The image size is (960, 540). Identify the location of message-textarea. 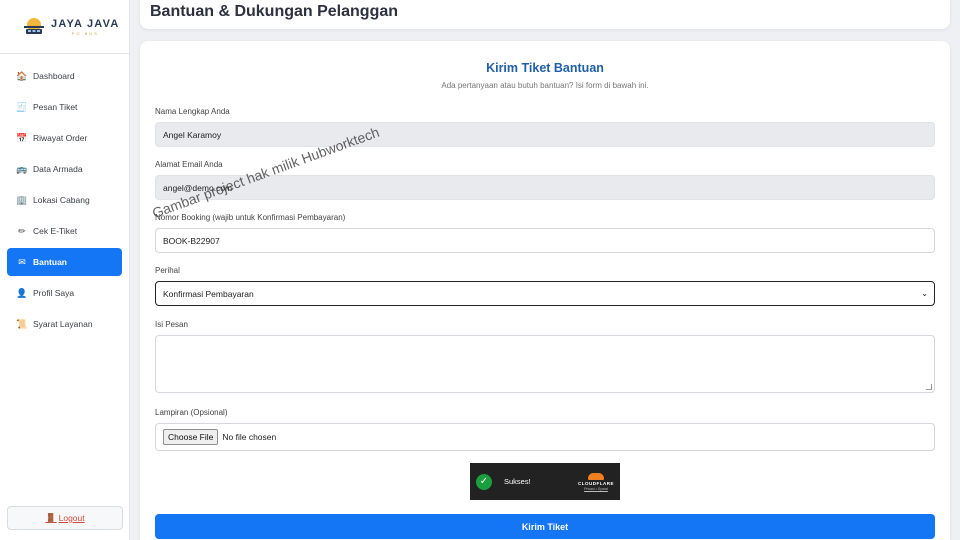
(545, 364).